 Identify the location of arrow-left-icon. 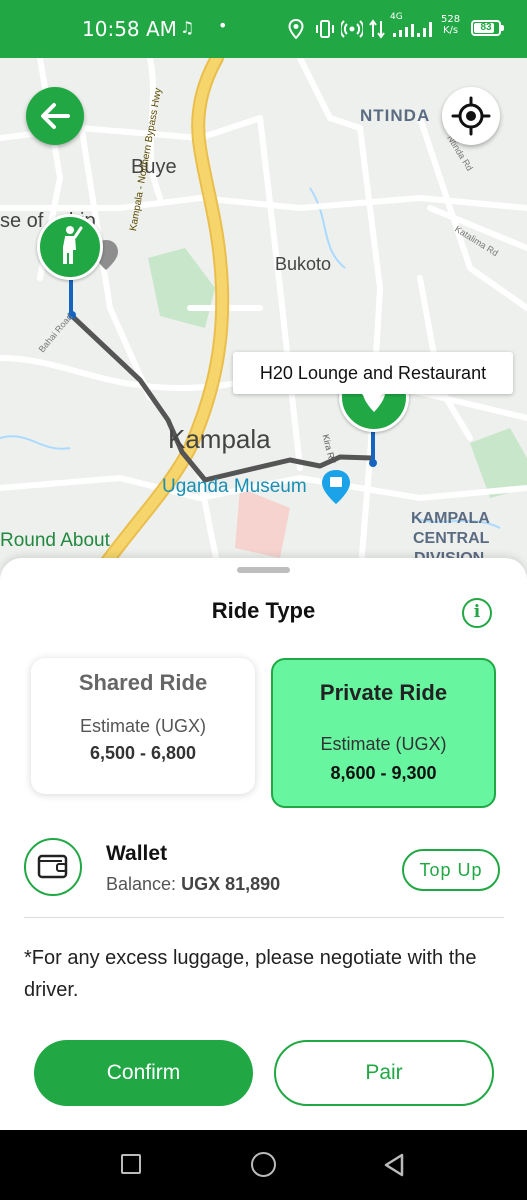
(55, 116).